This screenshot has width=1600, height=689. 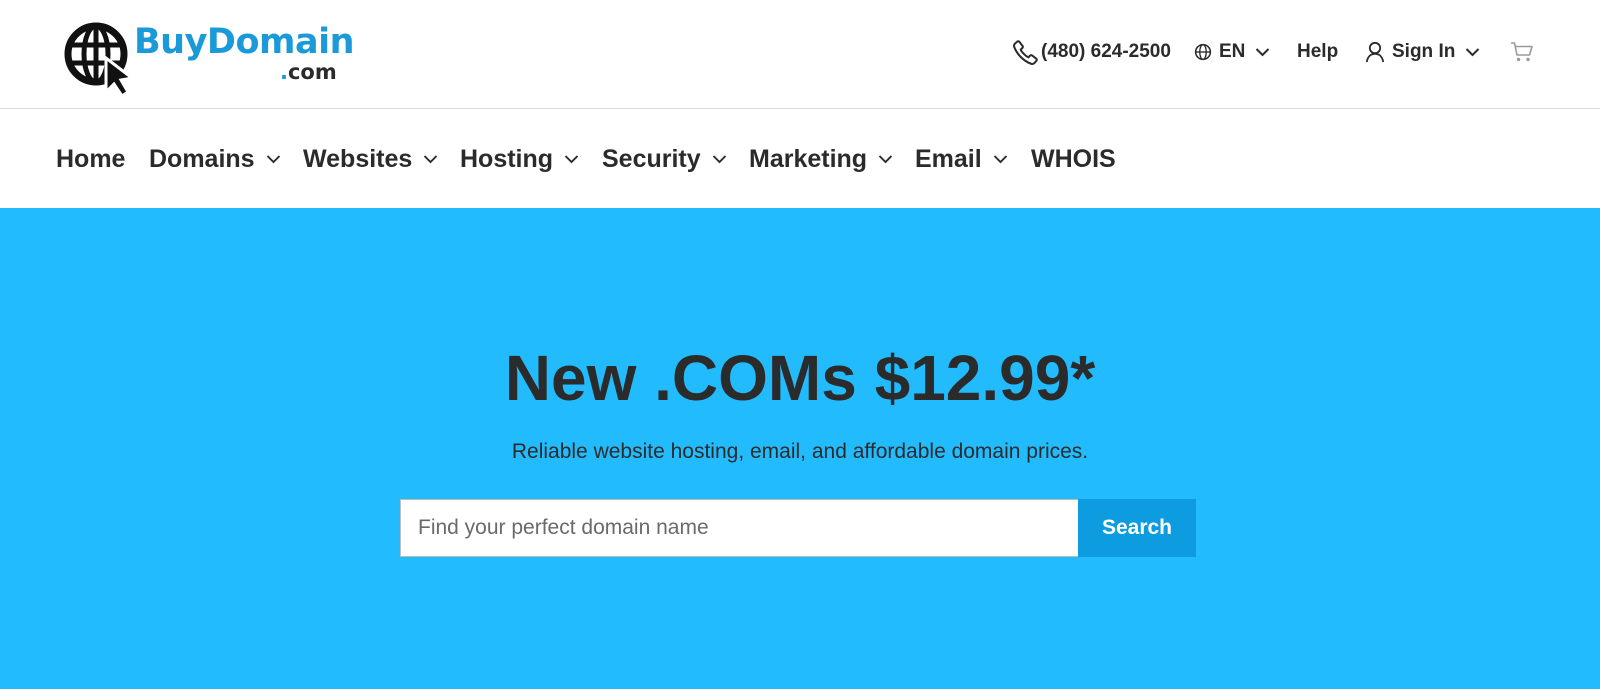 I want to click on nav-item-email: Email, so click(x=961, y=159).